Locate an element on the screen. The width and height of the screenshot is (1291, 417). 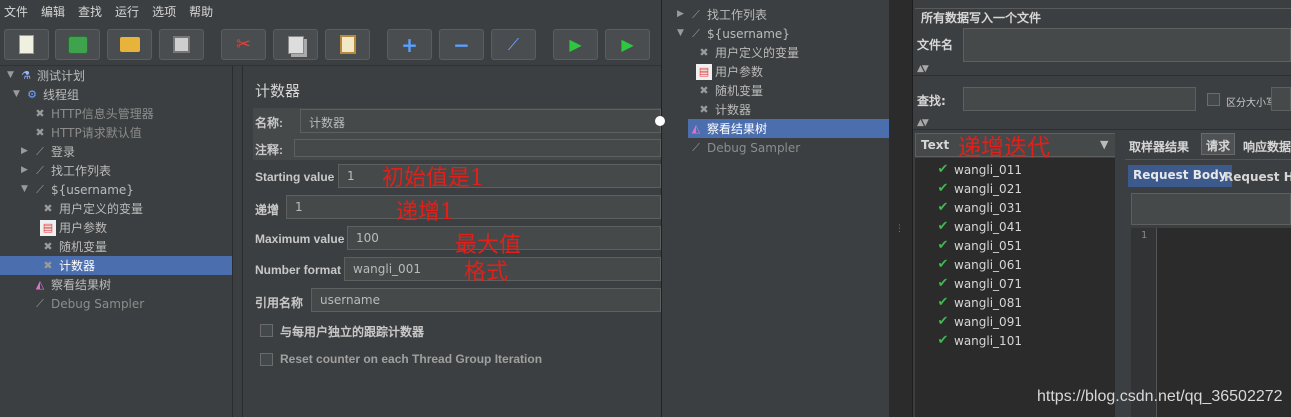
filename-label: 文件名 is located at coordinates (935, 45).